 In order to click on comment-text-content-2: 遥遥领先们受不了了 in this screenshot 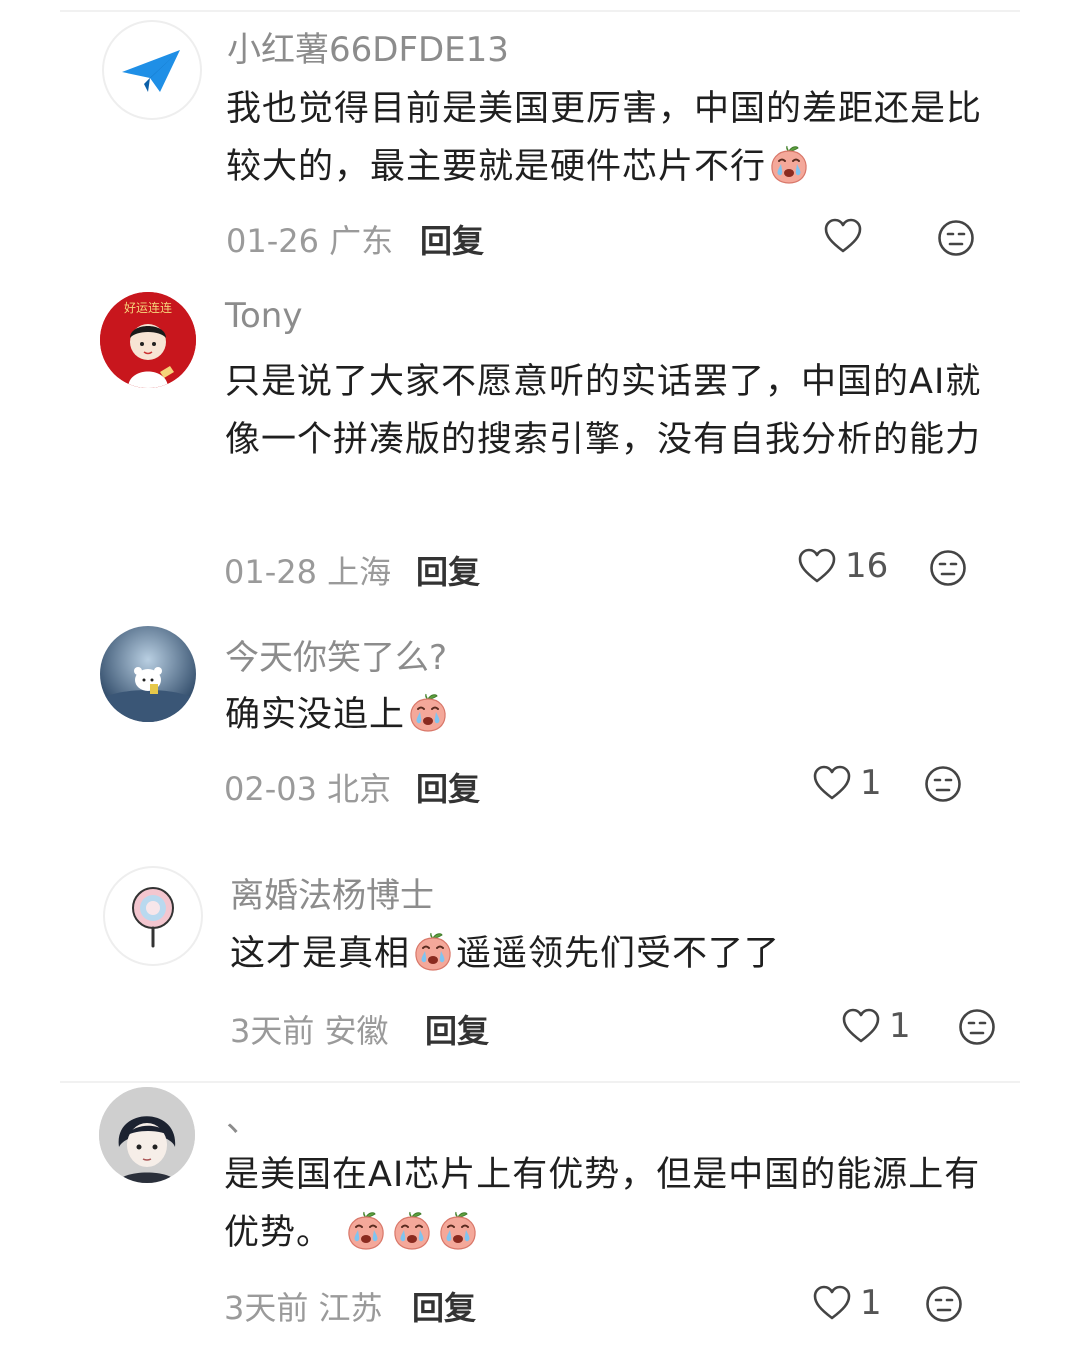, I will do `click(618, 954)`.